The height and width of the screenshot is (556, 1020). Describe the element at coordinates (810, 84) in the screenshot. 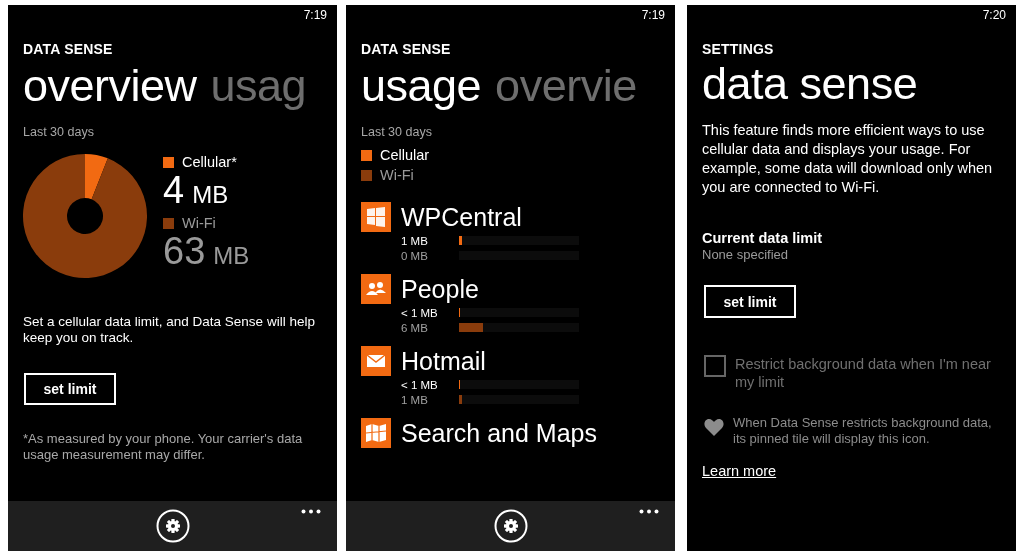

I see `page-title: data sense` at that location.